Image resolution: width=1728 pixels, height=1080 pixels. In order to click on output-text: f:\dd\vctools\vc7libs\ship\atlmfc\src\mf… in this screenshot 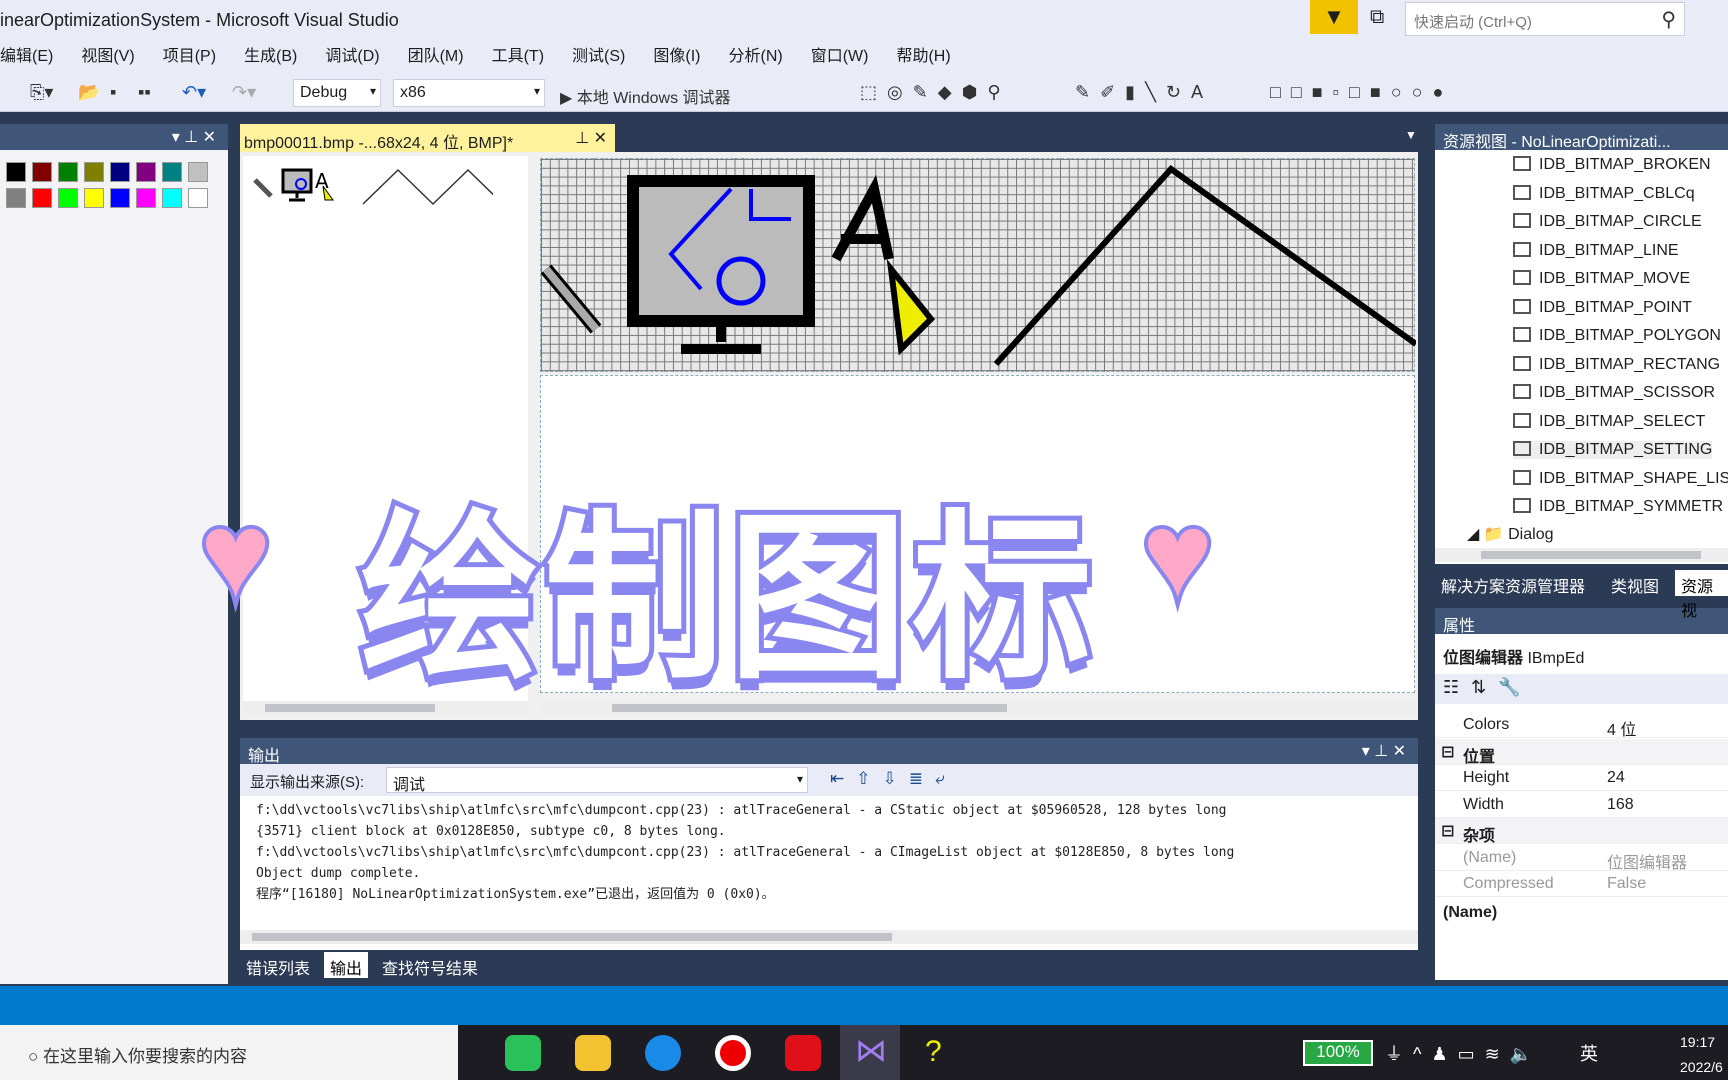, I will do `click(745, 852)`.